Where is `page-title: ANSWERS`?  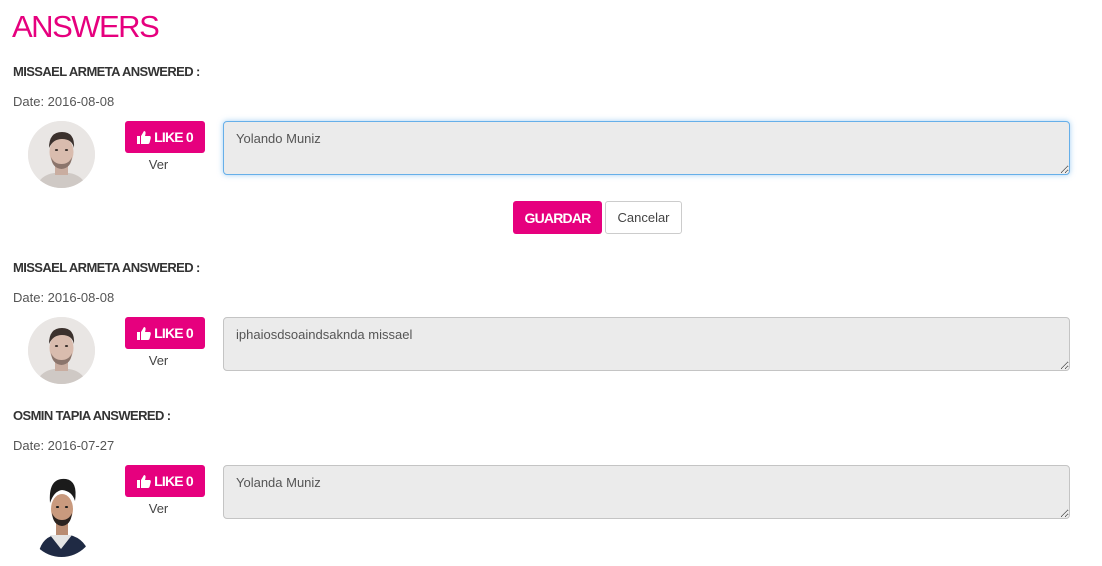
page-title: ANSWERS is located at coordinates (86, 26).